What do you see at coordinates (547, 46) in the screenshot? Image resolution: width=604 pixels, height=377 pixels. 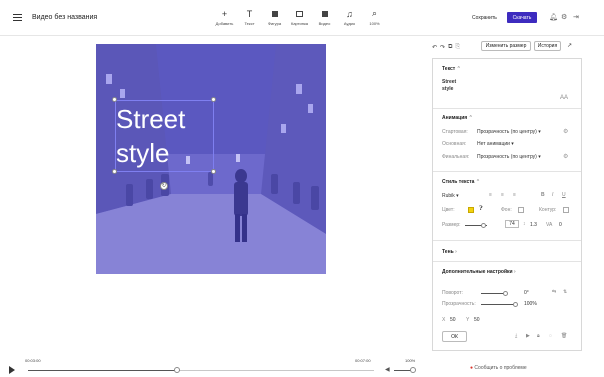 I see `history-button: История` at bounding box center [547, 46].